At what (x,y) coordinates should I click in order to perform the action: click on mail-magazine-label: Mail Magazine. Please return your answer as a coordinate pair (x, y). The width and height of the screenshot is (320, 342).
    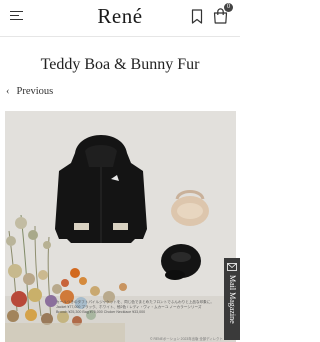
    Looking at the image, I should click on (232, 299).